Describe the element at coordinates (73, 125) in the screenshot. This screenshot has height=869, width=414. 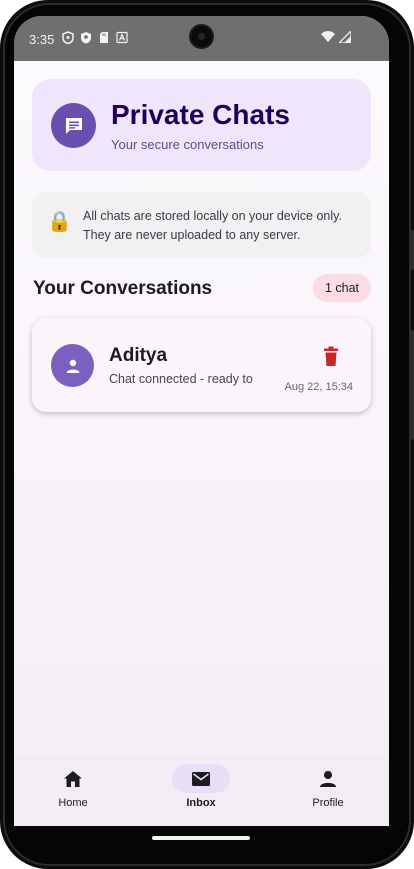
I see `chat-bubble-icon` at that location.